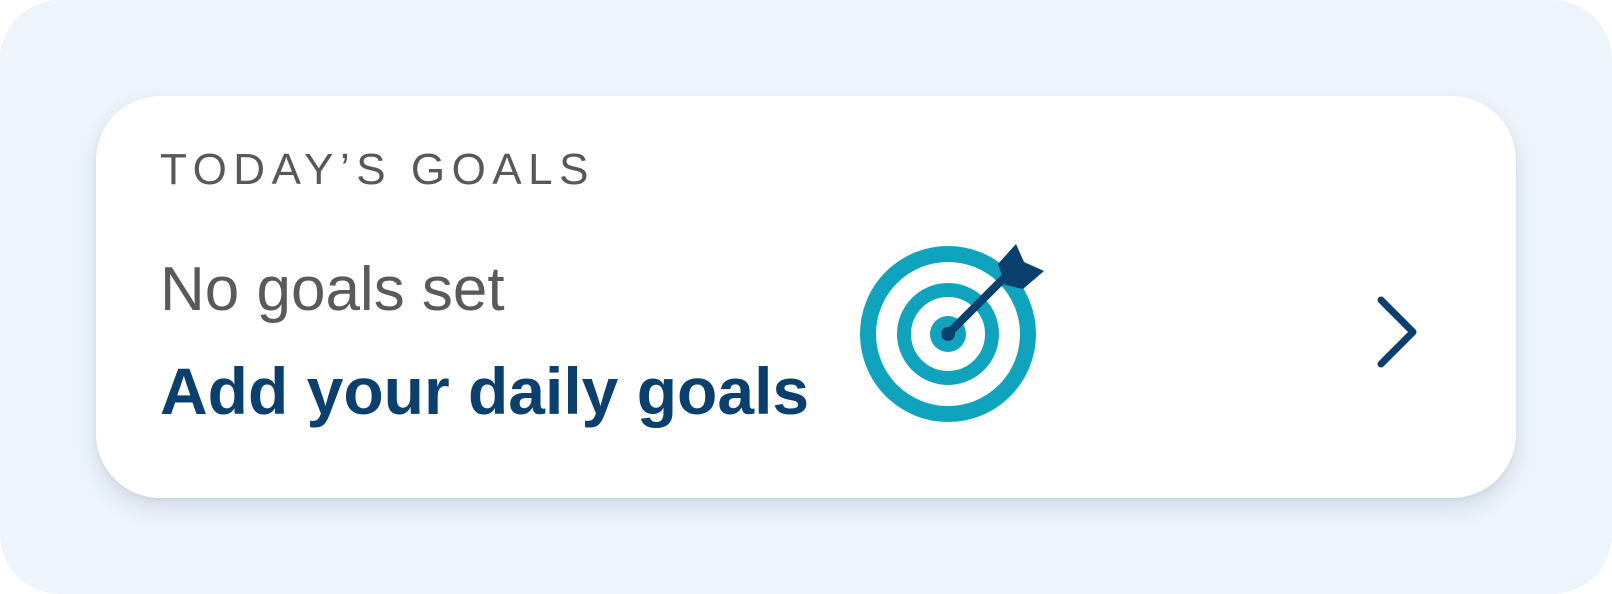 This screenshot has height=594, width=1612. Describe the element at coordinates (332, 289) in the screenshot. I see `goals-status-text: No goals set` at that location.